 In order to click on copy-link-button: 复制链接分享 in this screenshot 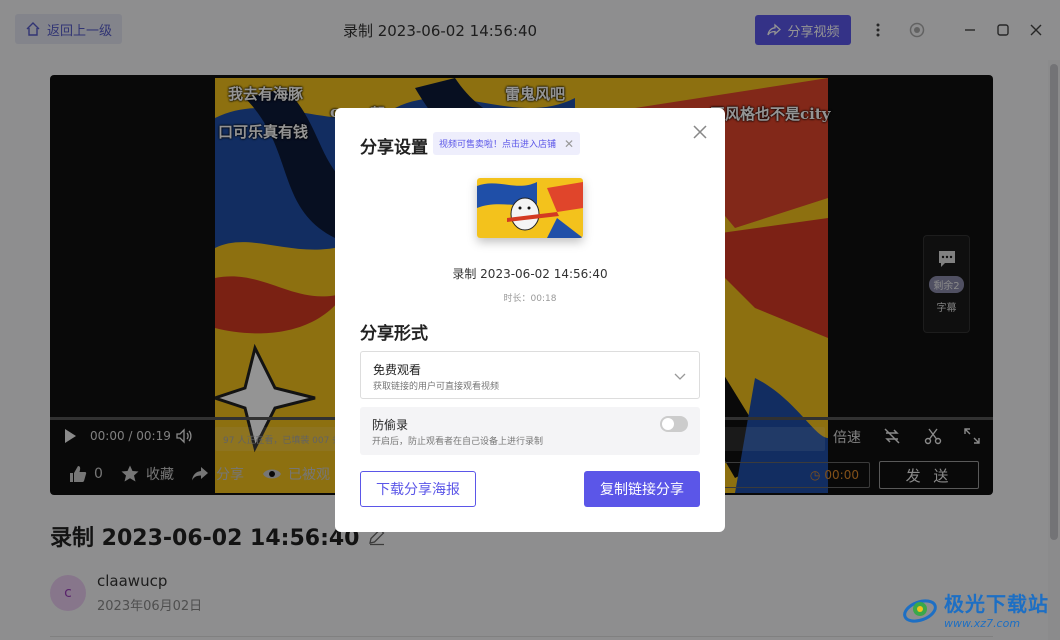, I will do `click(642, 489)`.